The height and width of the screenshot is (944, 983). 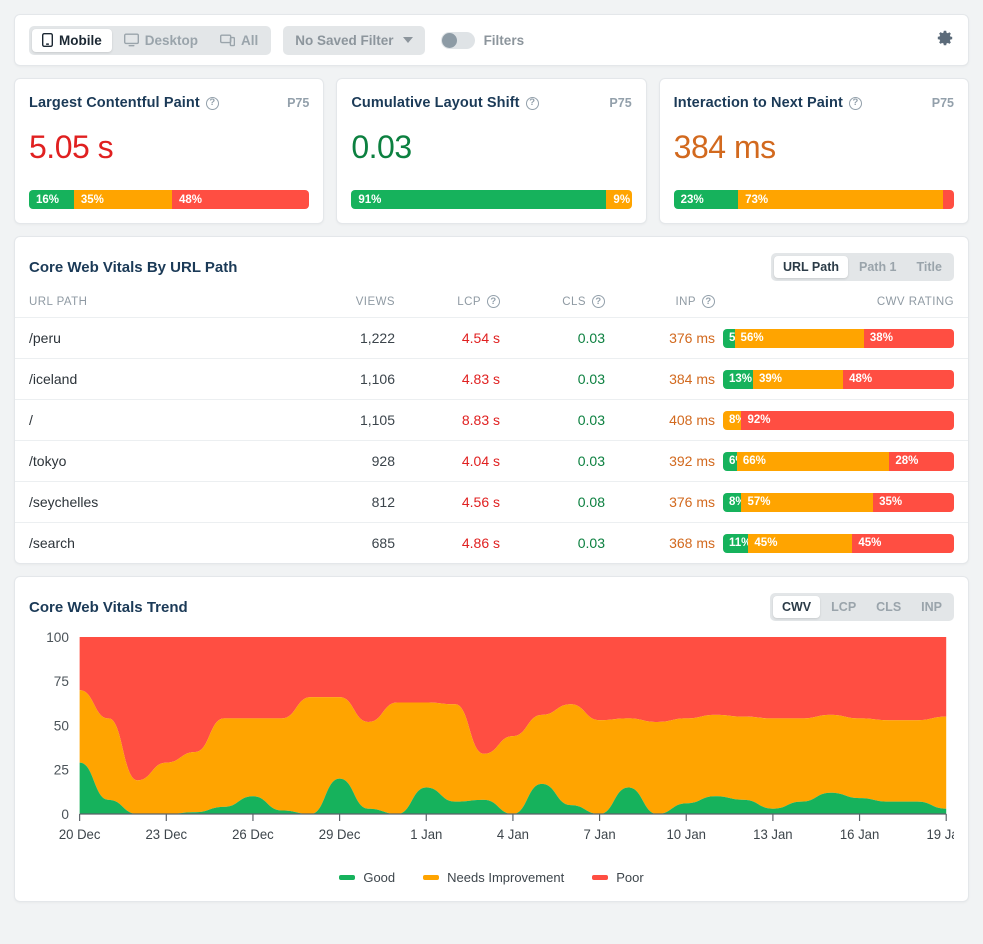 What do you see at coordinates (491, 379) in the screenshot?
I see `table-row: /iceland 1,106 4.83 s 0.03 384 ms 13% 39% 48%` at bounding box center [491, 379].